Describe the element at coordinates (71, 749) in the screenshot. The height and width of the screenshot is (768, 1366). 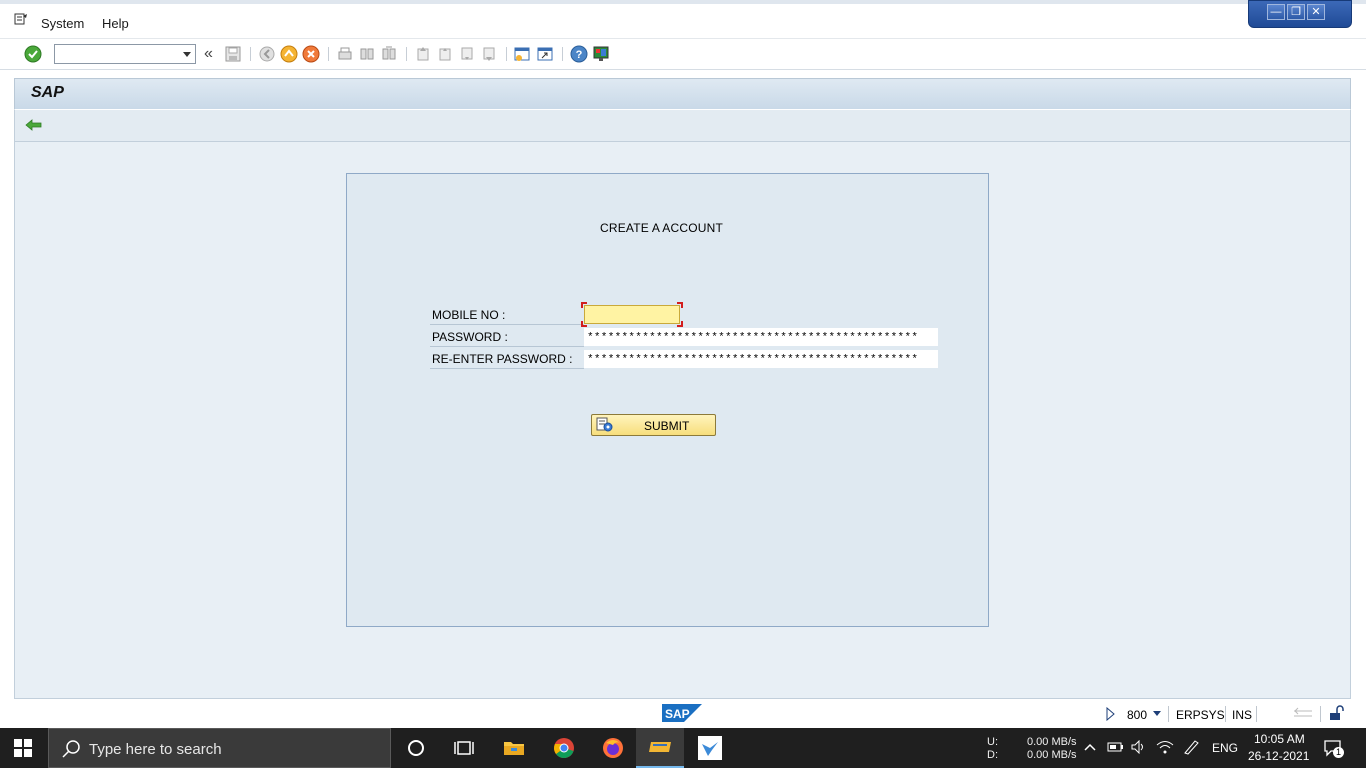
I see `search-icon` at that location.